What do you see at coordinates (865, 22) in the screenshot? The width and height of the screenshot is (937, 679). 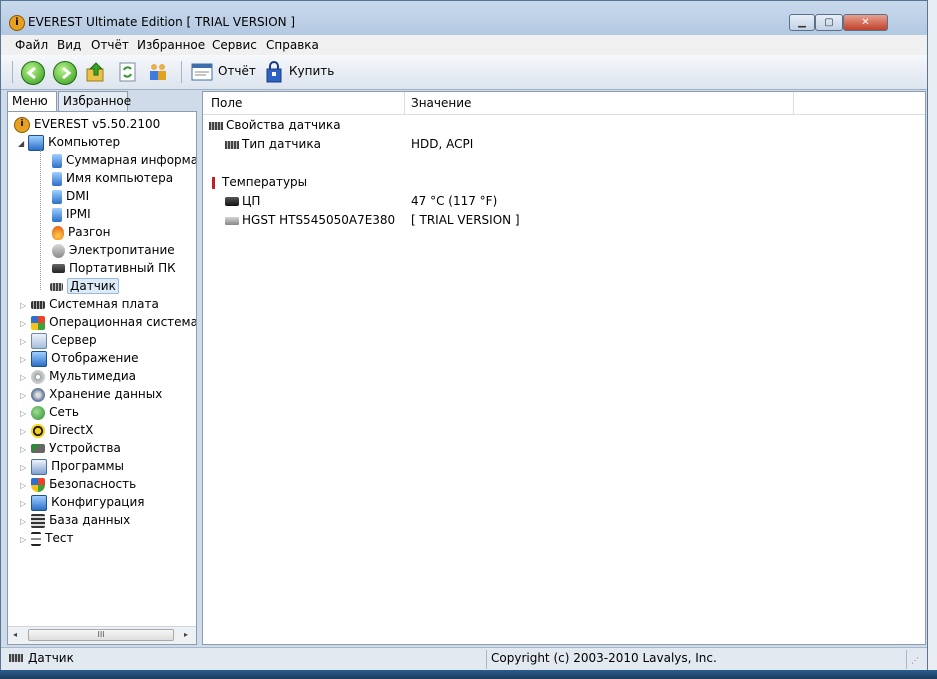 I see `close-button: ✕` at bounding box center [865, 22].